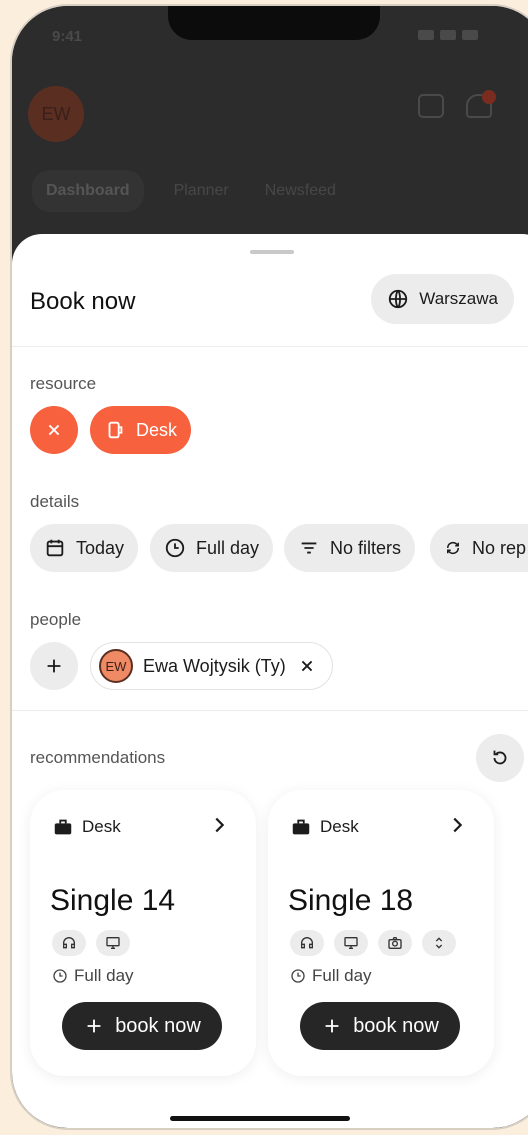  What do you see at coordinates (366, 547) in the screenshot?
I see `filters-chip-label: No filters` at bounding box center [366, 547].